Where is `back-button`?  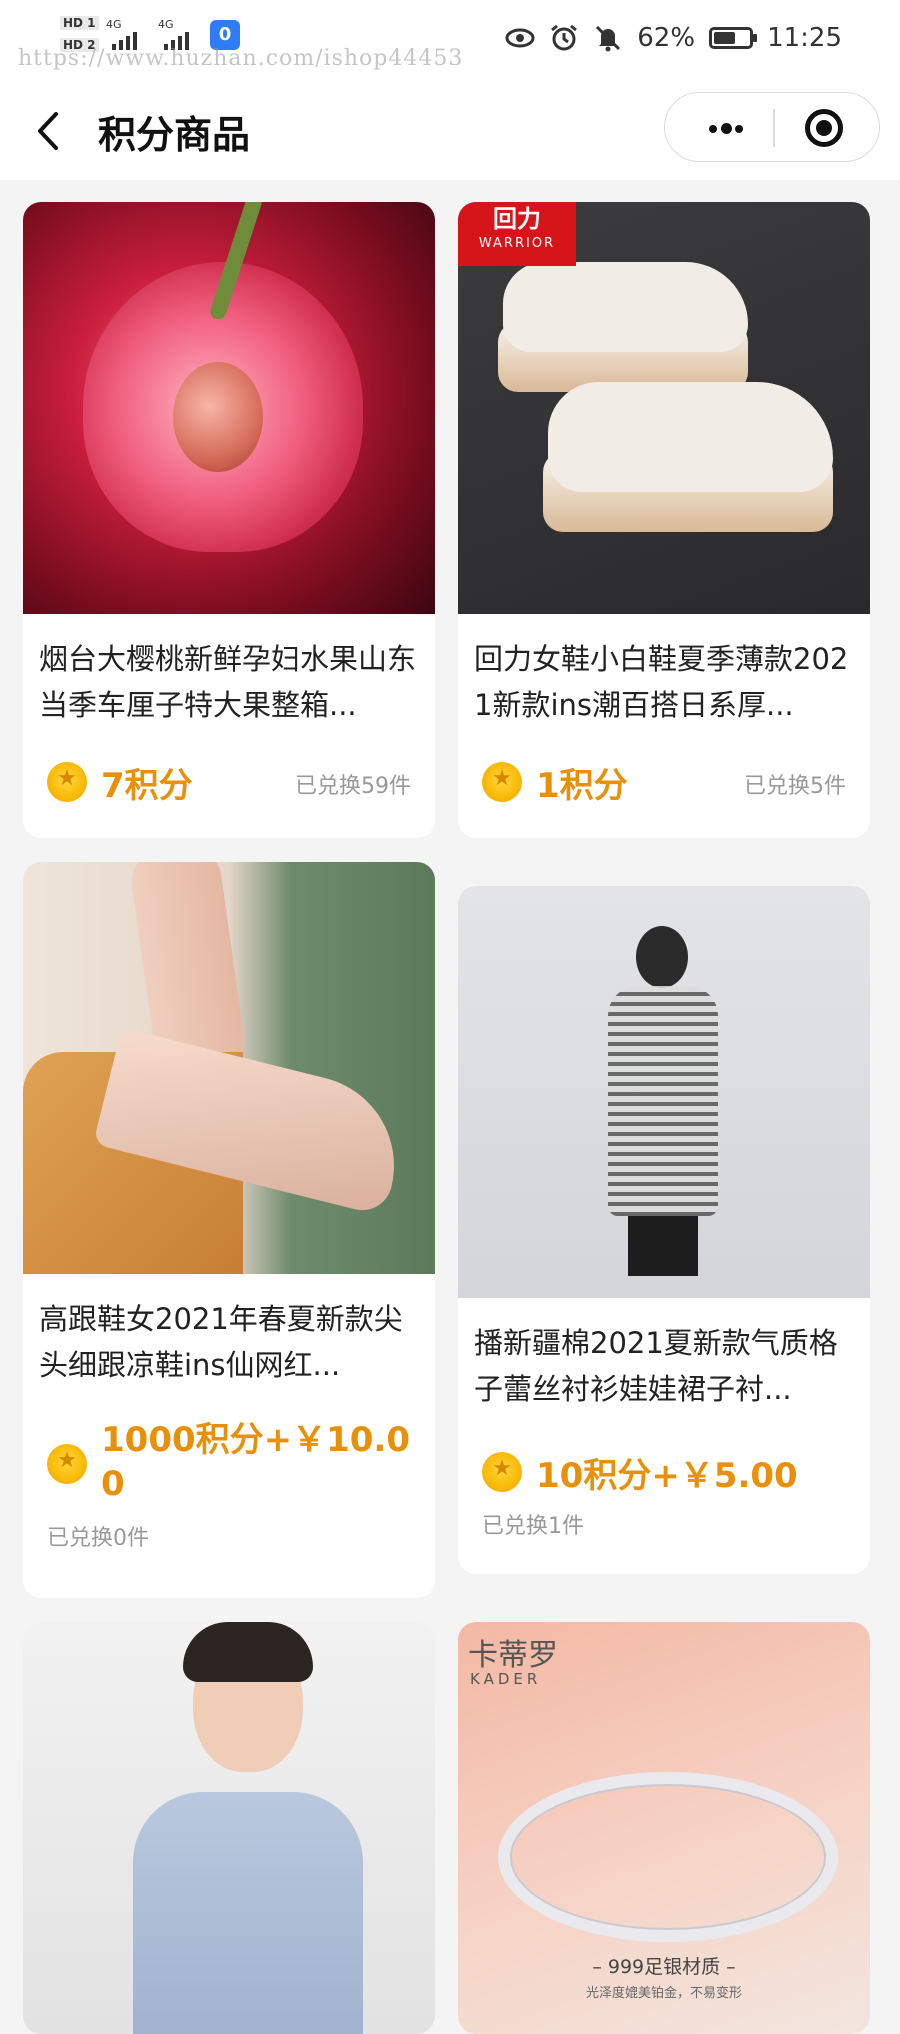 back-button is located at coordinates (50, 131).